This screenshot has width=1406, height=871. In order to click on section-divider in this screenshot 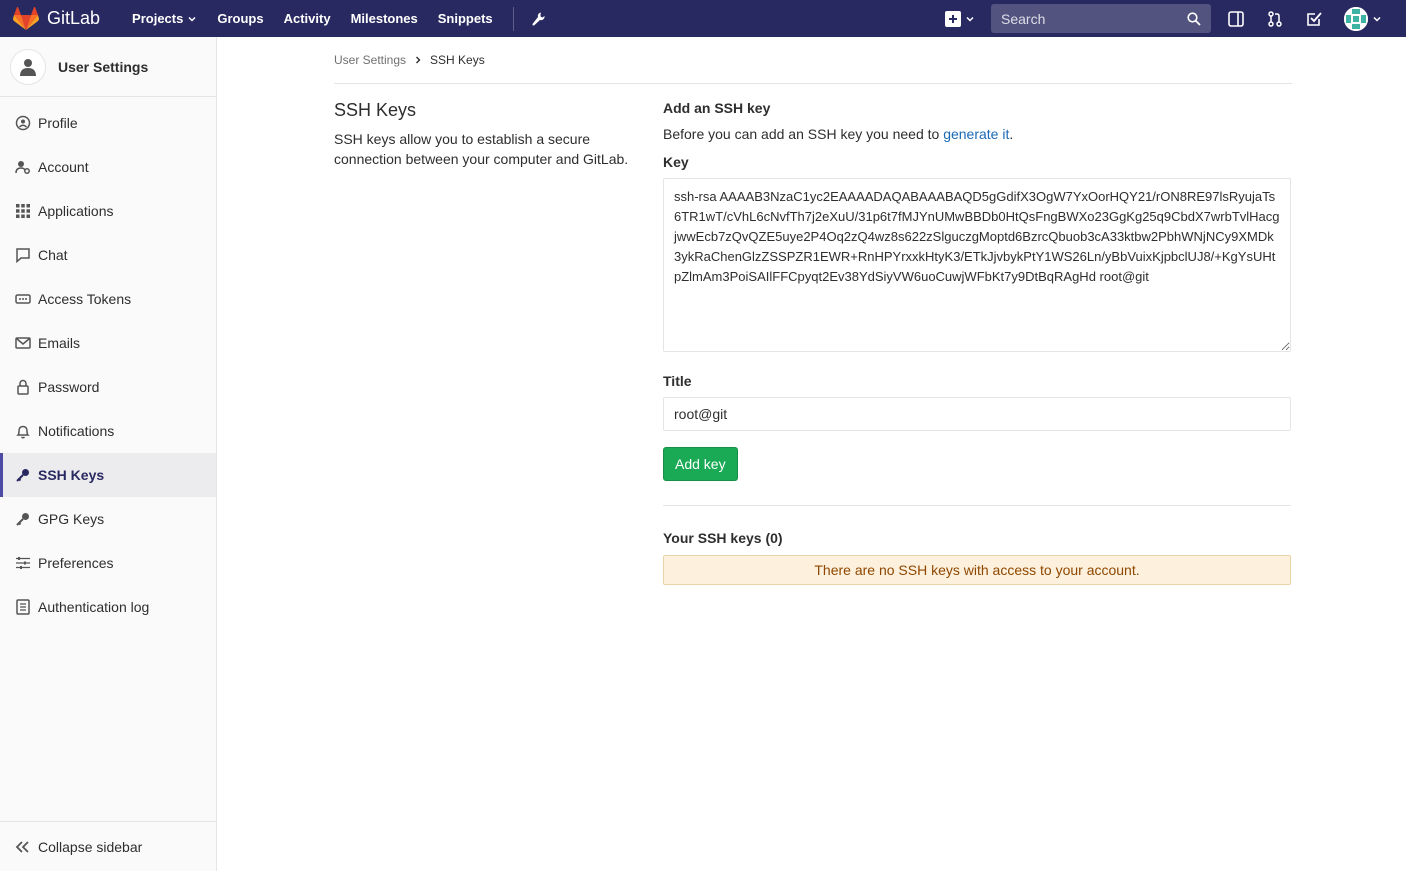, I will do `click(977, 505)`.